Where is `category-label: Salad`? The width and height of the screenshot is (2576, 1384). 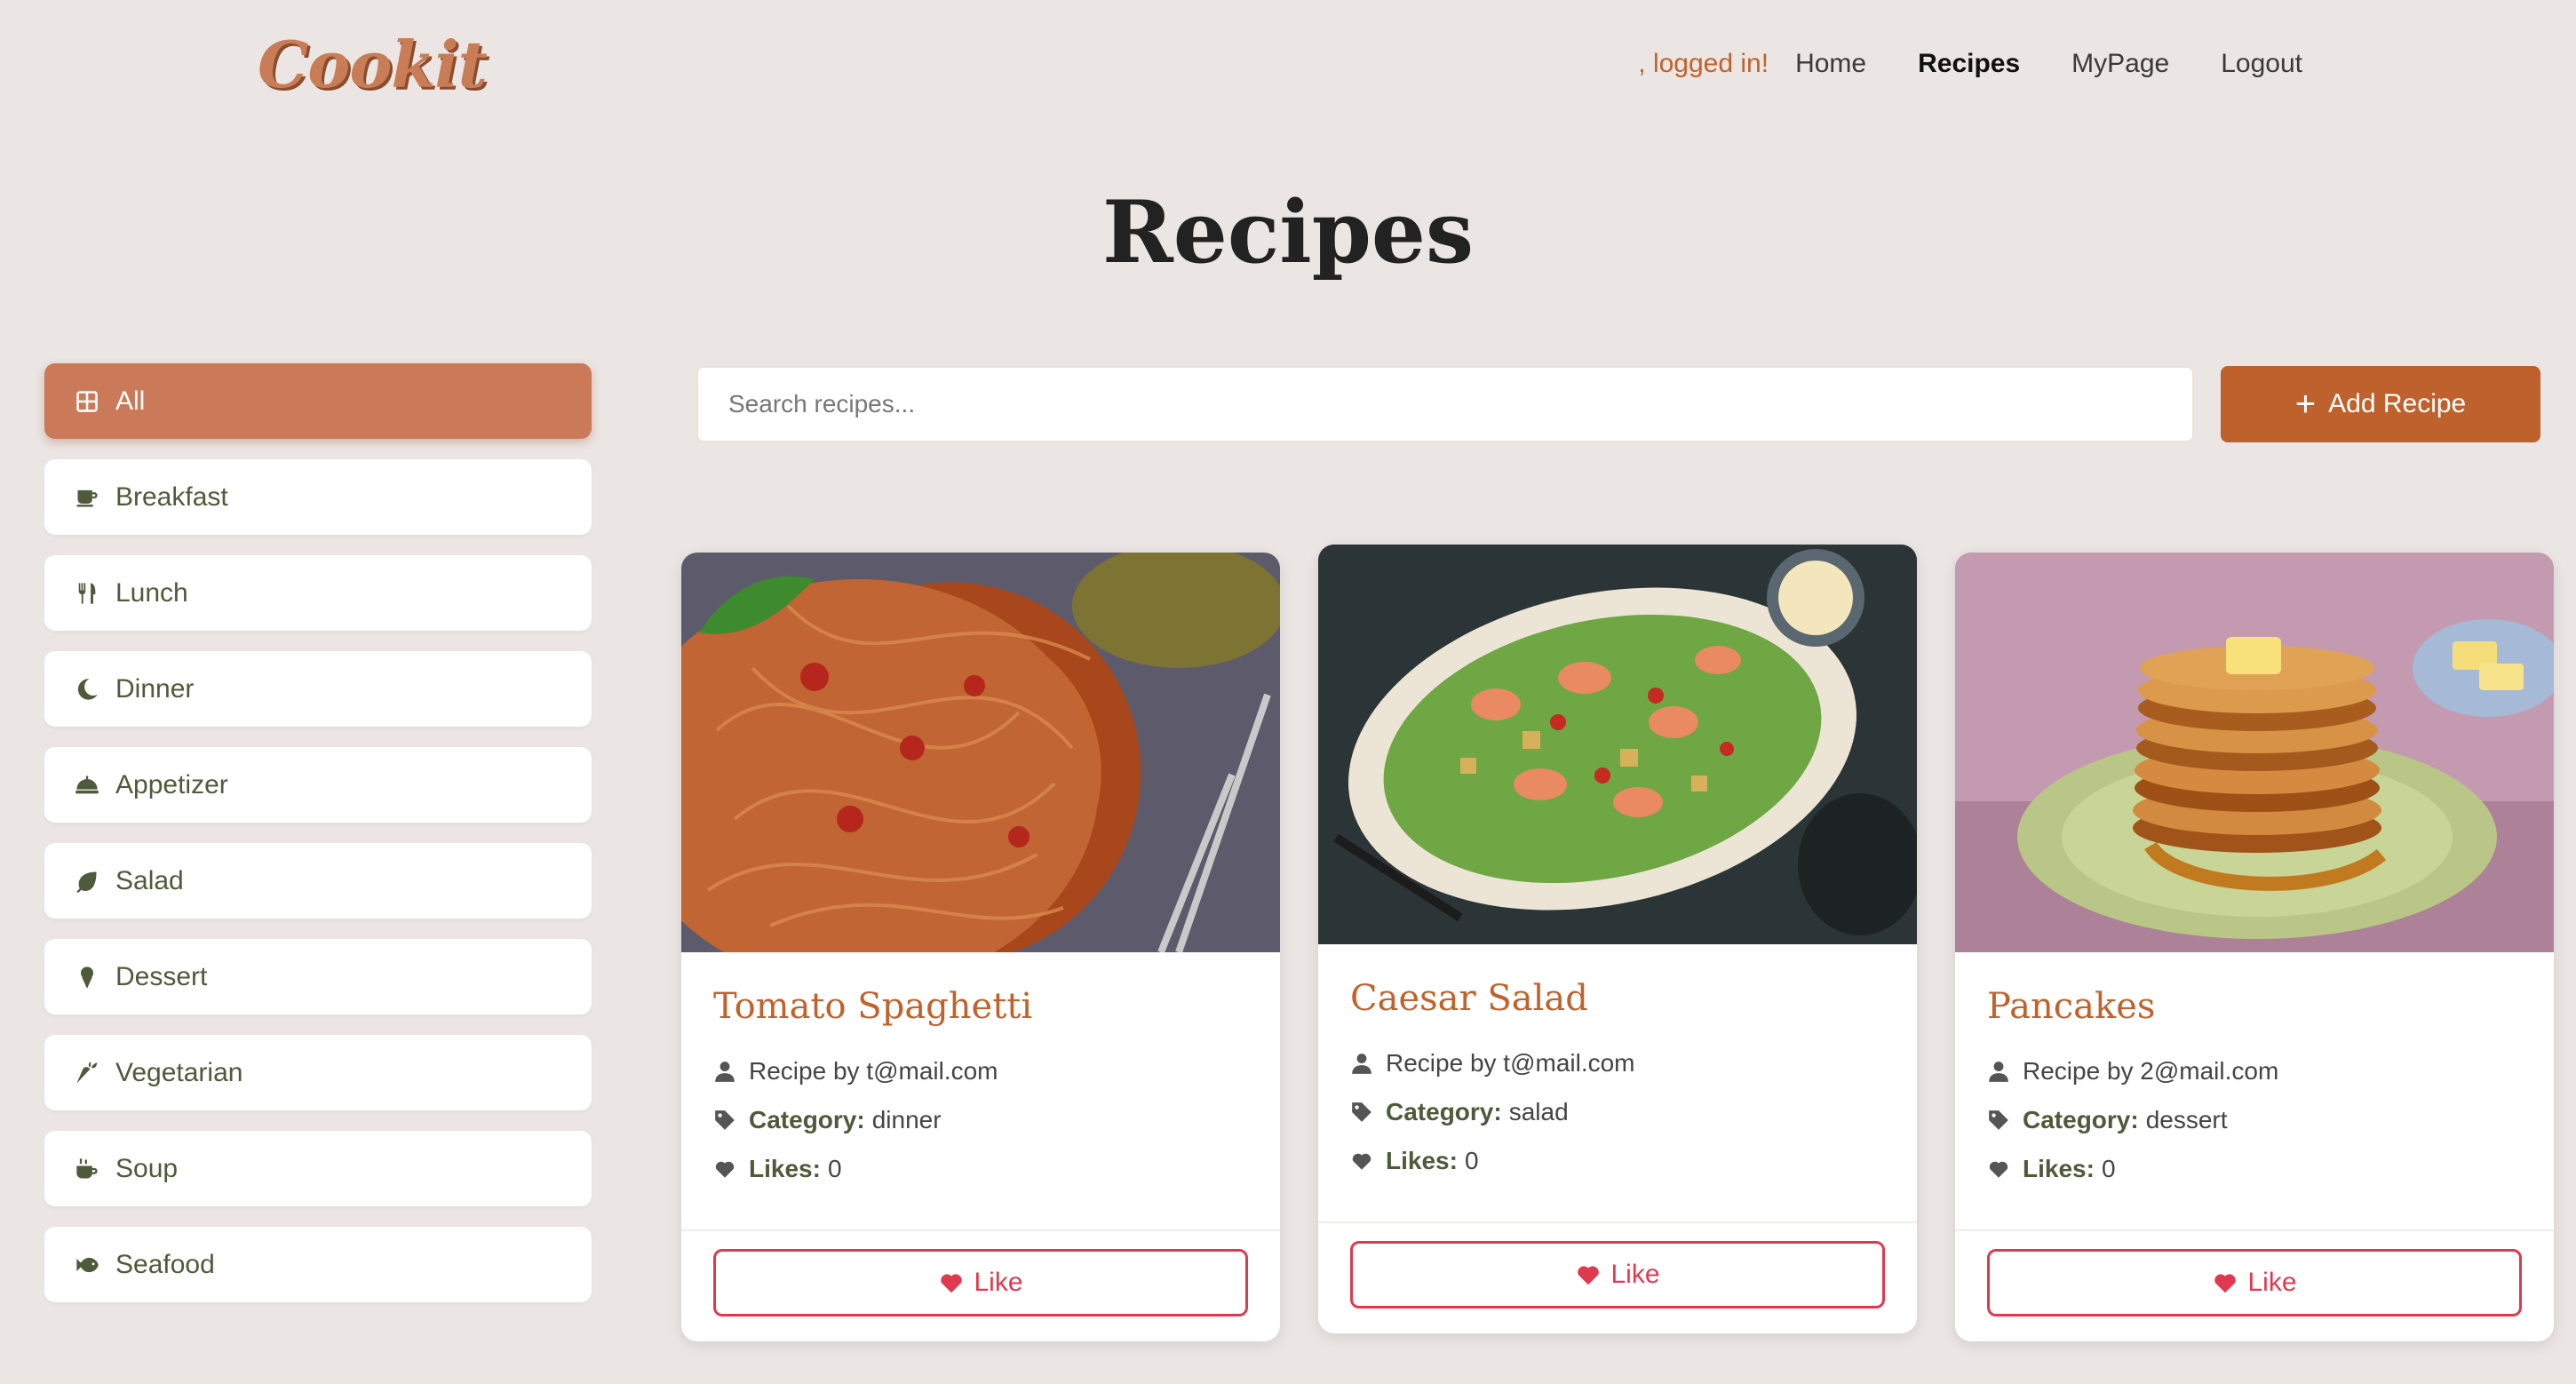
category-label: Salad is located at coordinates (149, 880).